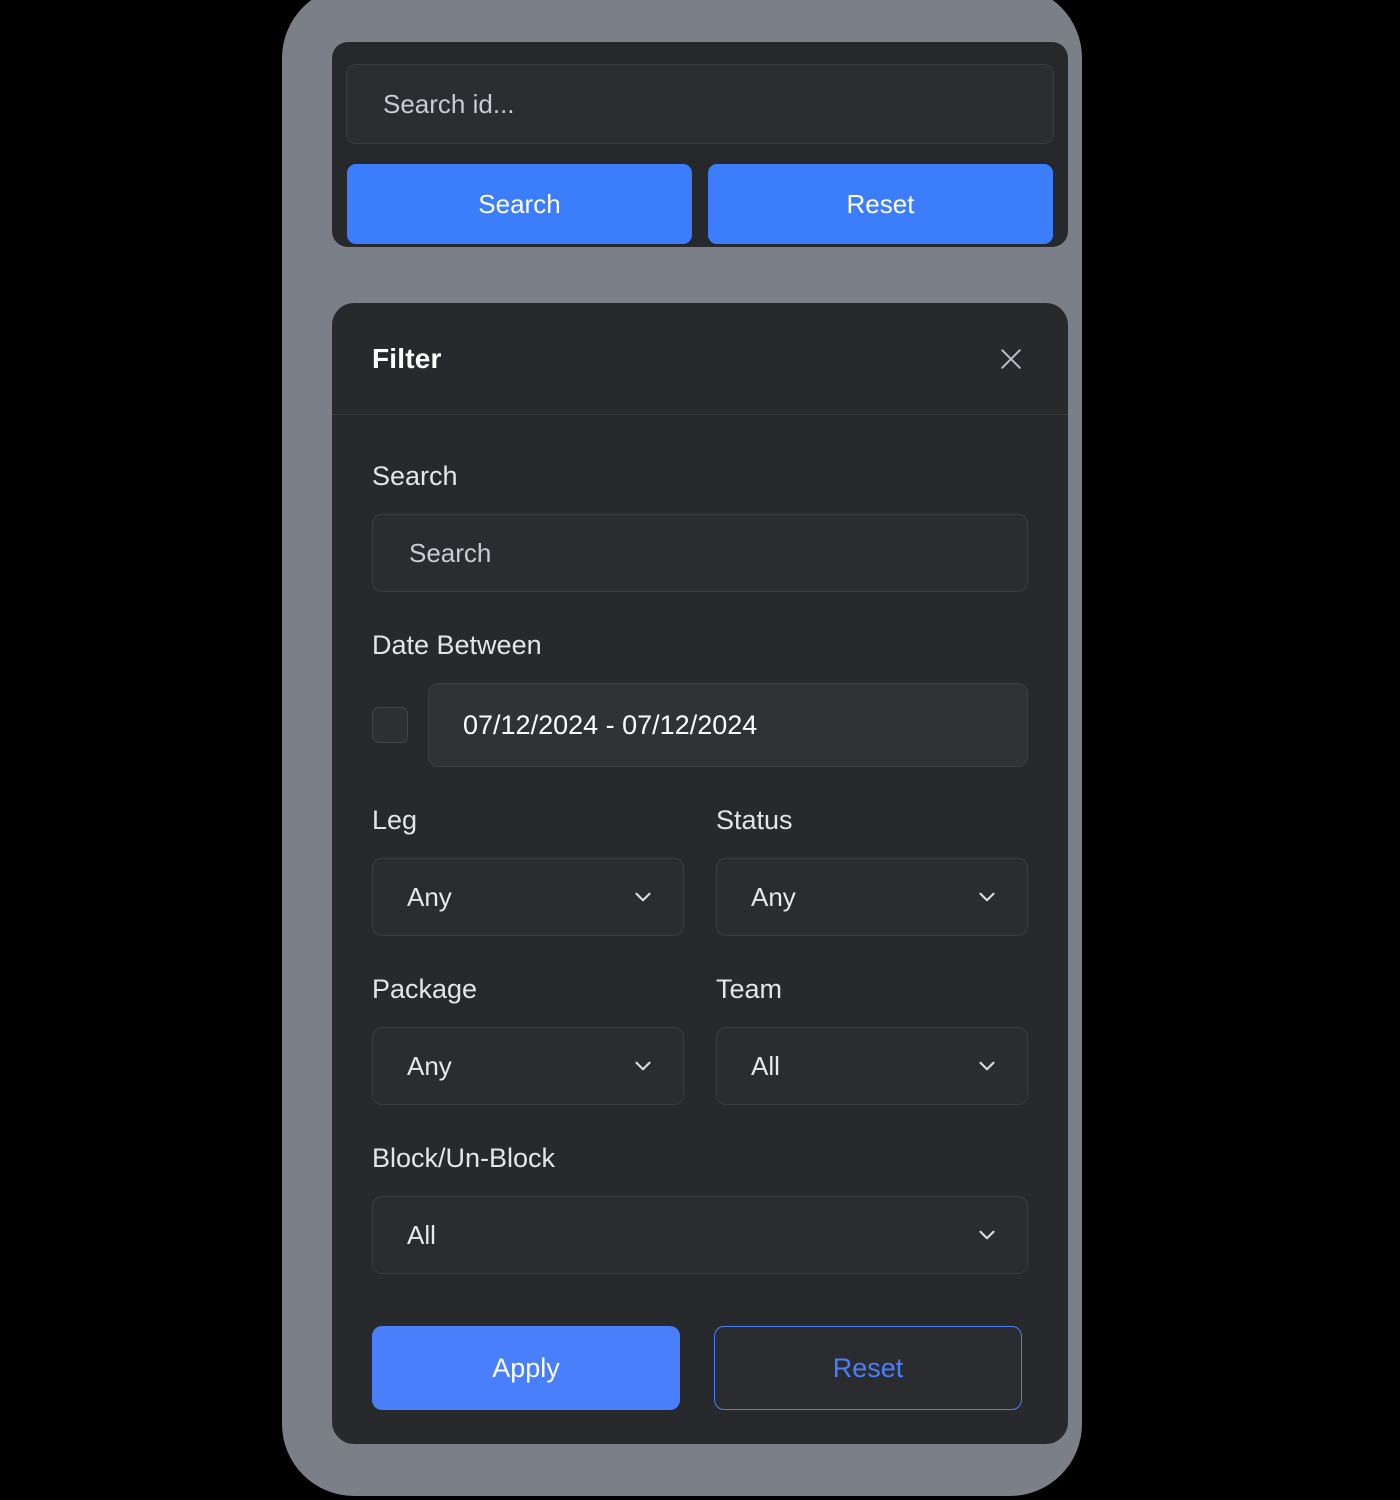 The image size is (1400, 1500). What do you see at coordinates (457, 645) in the screenshot?
I see `filter-date-label: Date Between` at bounding box center [457, 645].